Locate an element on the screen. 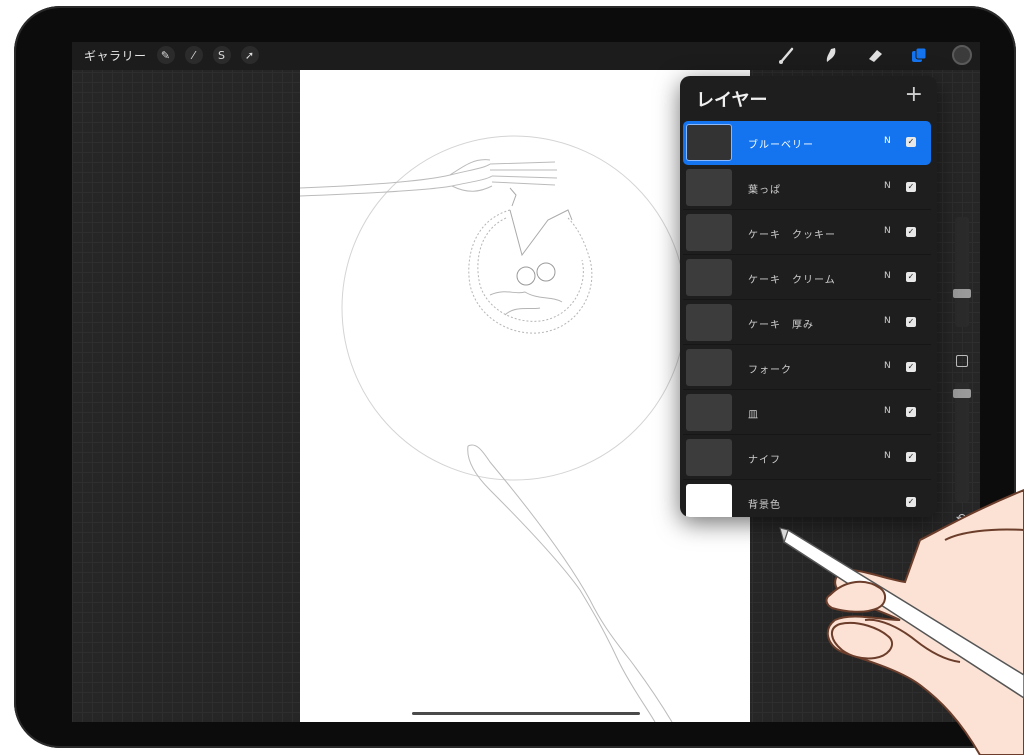 This screenshot has width=1024, height=755. layer-row: ケーキ 厚み N ✓ is located at coordinates (807, 323).